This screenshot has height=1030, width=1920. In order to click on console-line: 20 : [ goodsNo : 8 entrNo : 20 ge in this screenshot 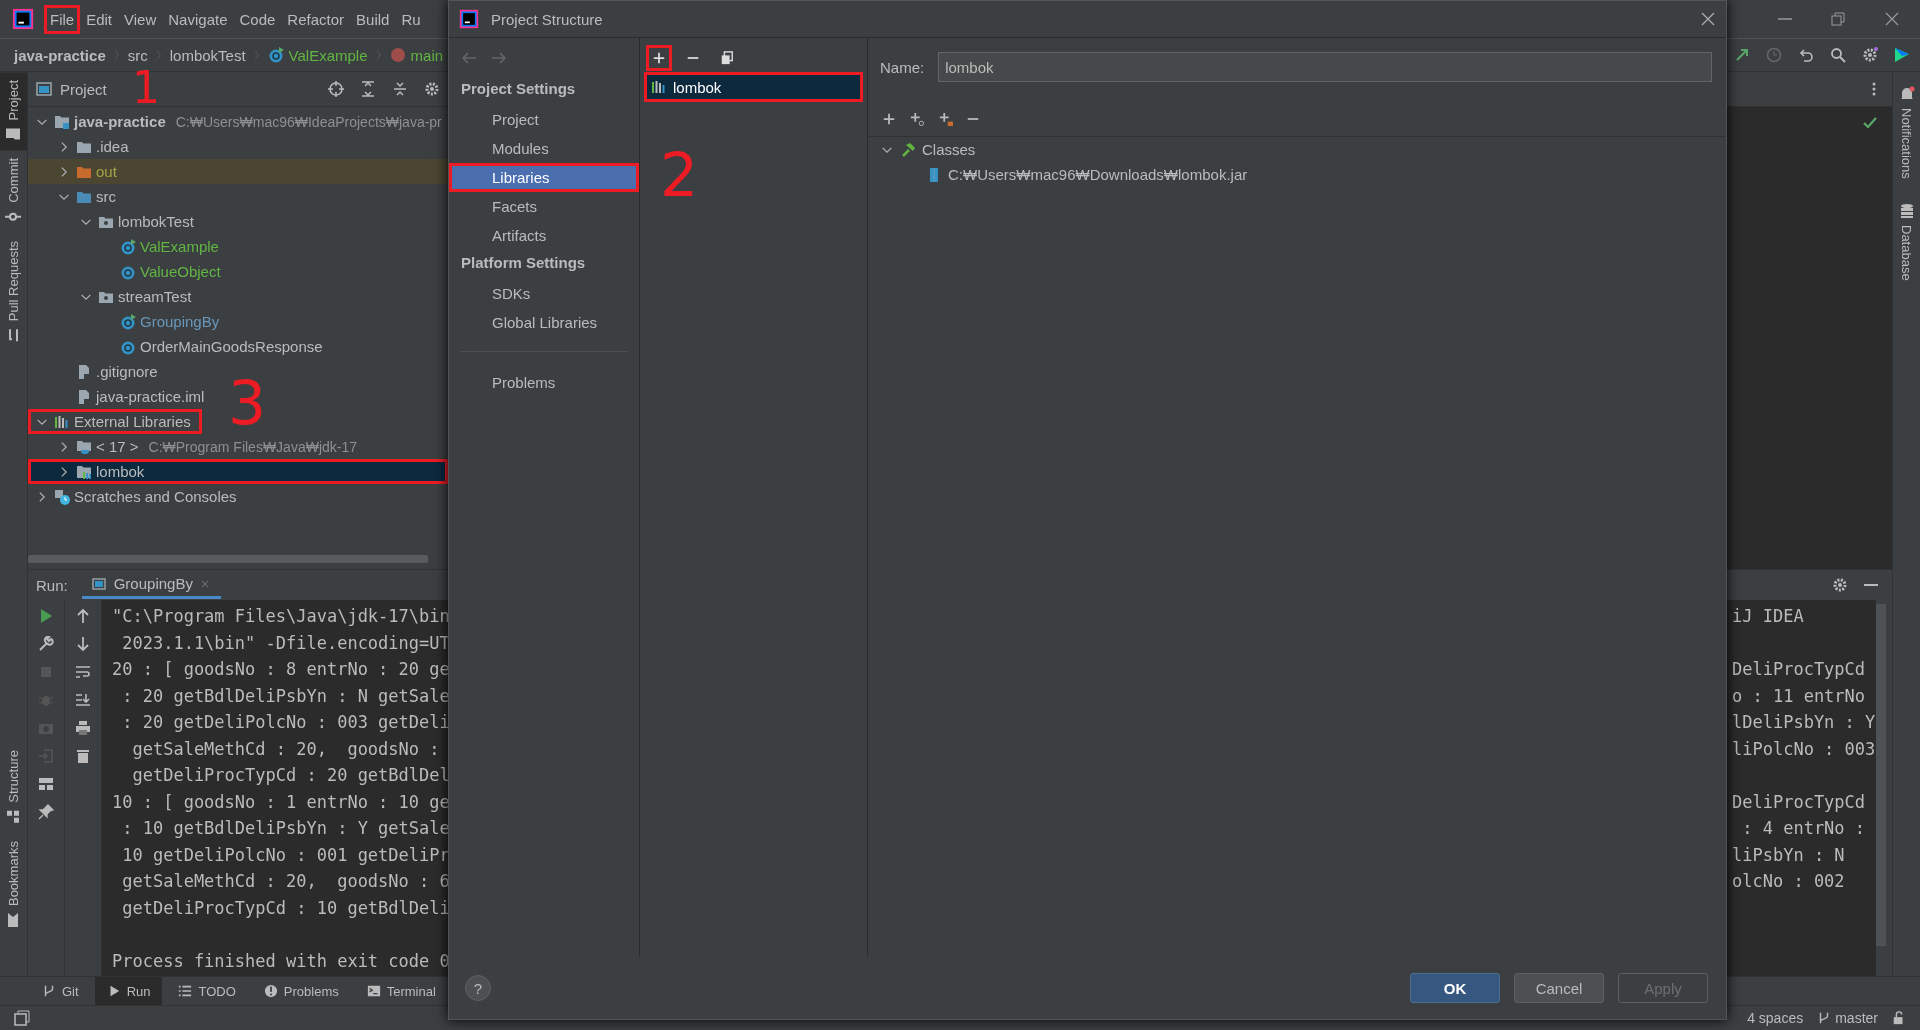, I will do `click(281, 669)`.